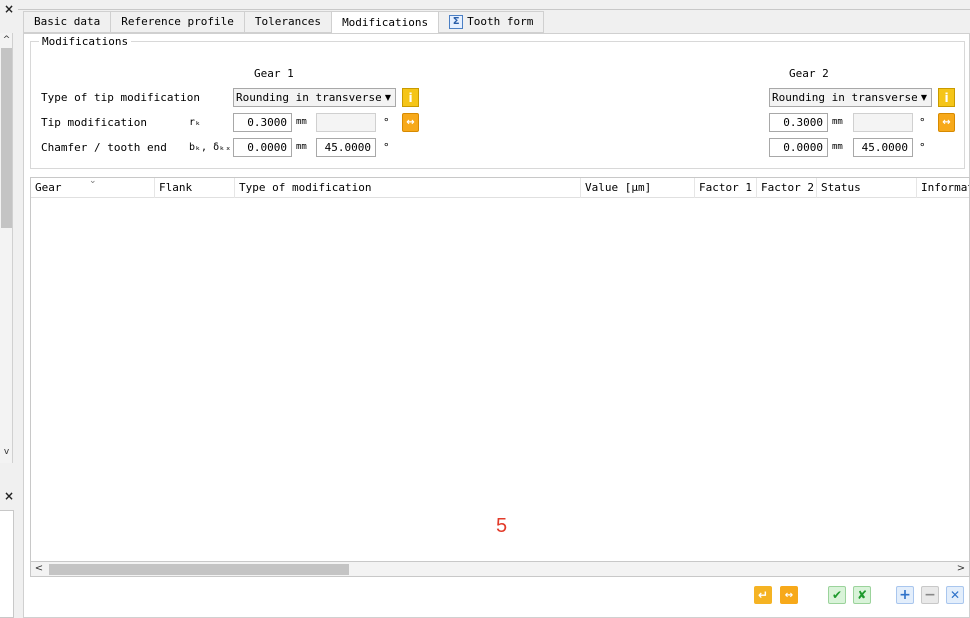 The height and width of the screenshot is (618, 970). I want to click on side-panel, so click(7, 564).